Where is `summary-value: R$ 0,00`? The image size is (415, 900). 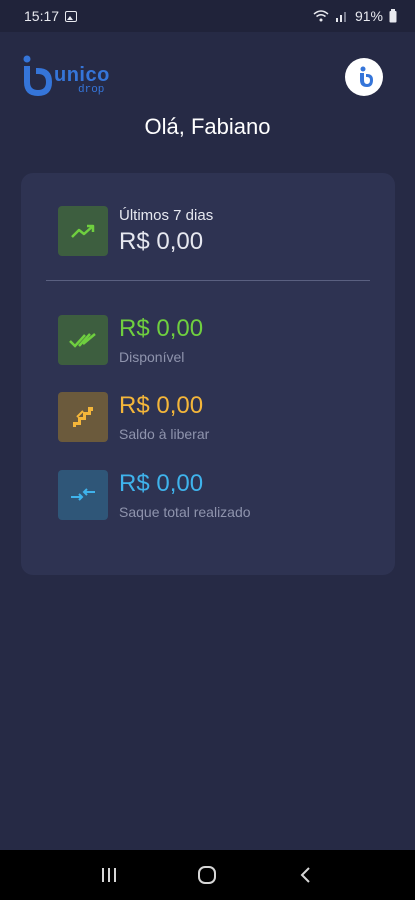
summary-value: R$ 0,00 is located at coordinates (161, 241).